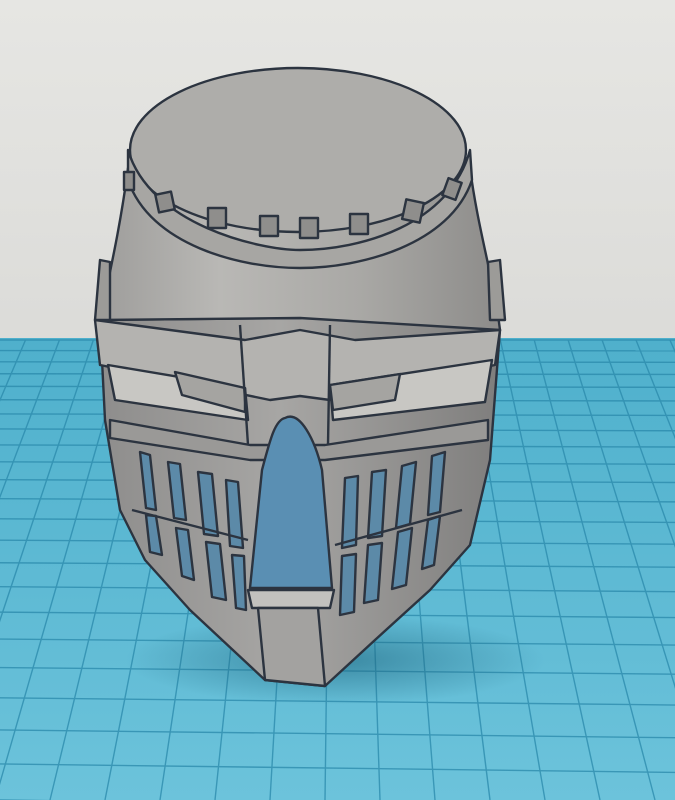  Describe the element at coordinates (102, 290) in the screenshot. I see `left-hinge` at that location.